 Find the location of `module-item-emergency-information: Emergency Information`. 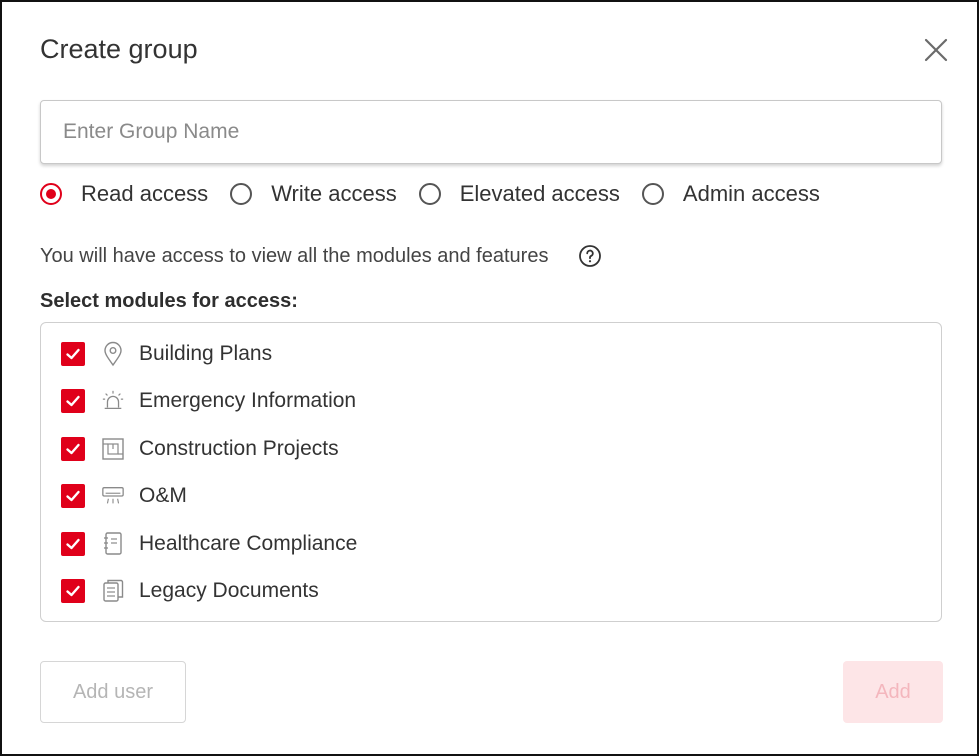

module-item-emergency-information: Emergency Information is located at coordinates (208, 401).